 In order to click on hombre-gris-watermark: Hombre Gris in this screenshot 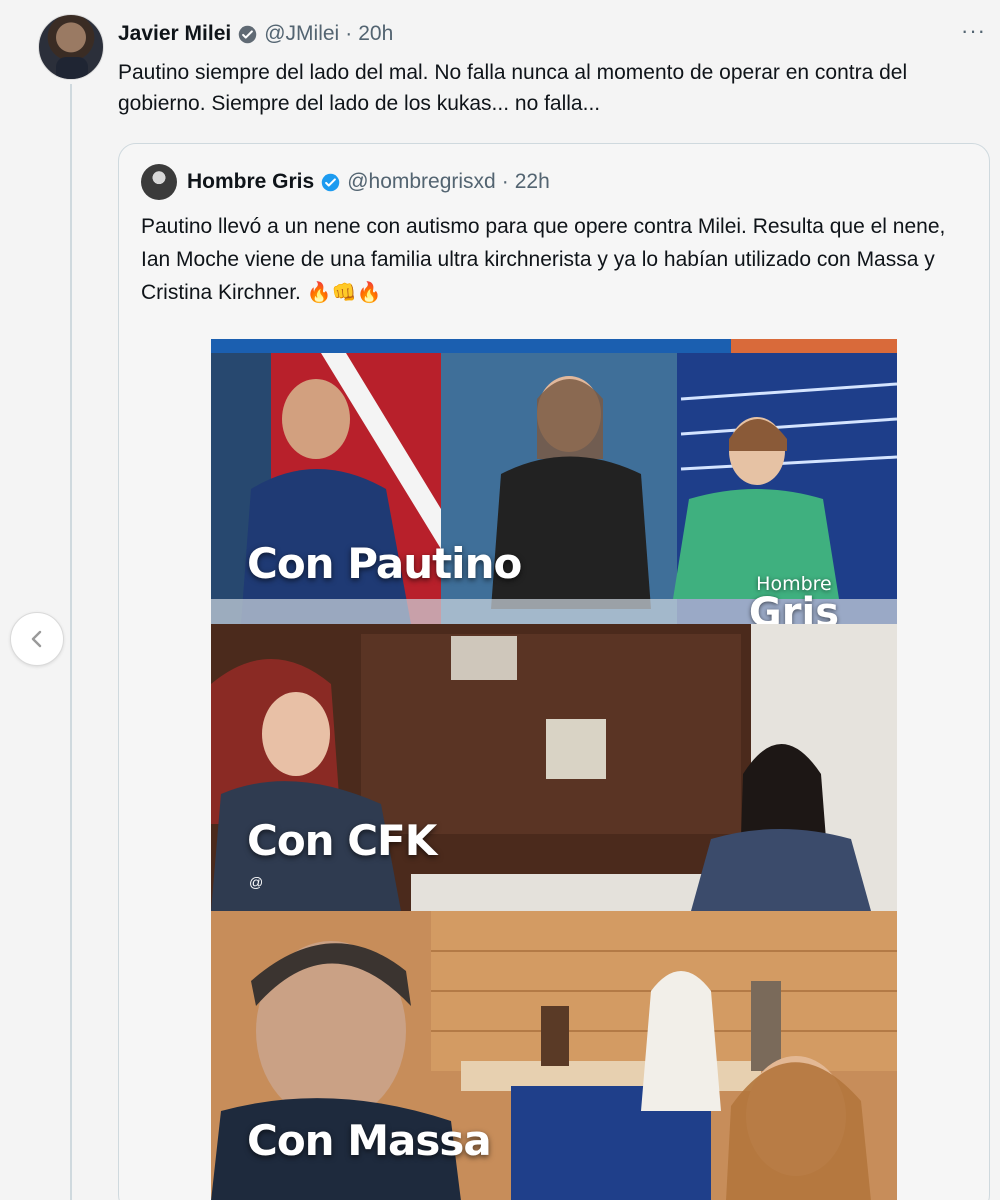, I will do `click(793, 600)`.